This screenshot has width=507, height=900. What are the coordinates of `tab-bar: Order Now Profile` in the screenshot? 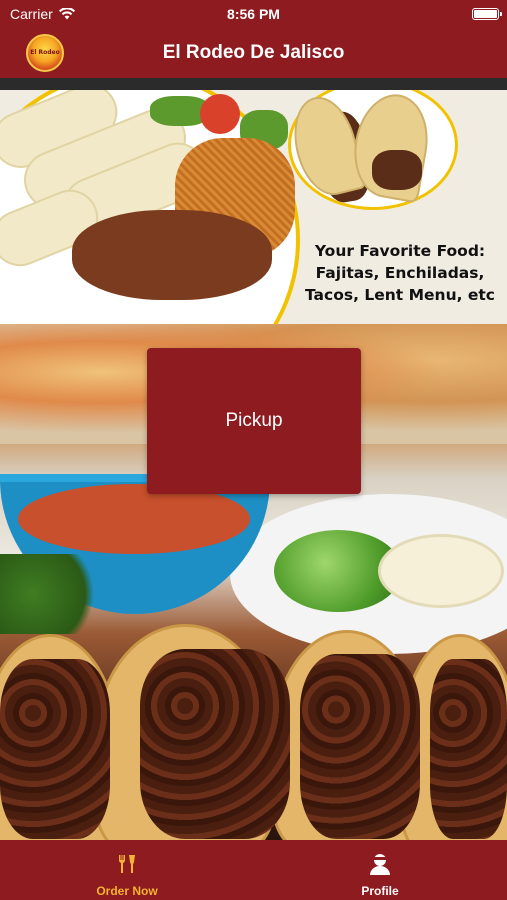 It's located at (253, 870).